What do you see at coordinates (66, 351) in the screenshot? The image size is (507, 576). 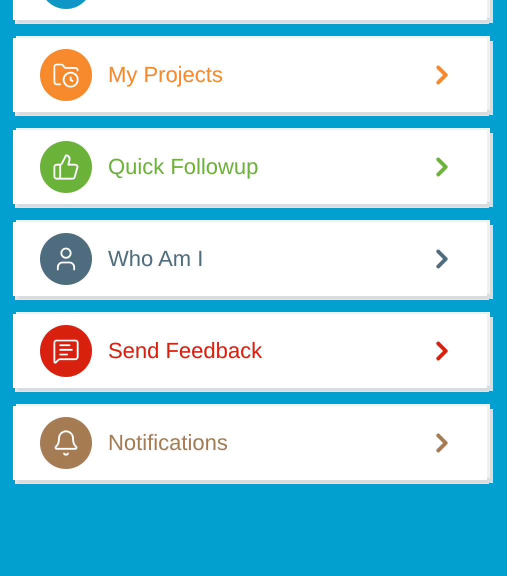 I see `chat-icon` at bounding box center [66, 351].